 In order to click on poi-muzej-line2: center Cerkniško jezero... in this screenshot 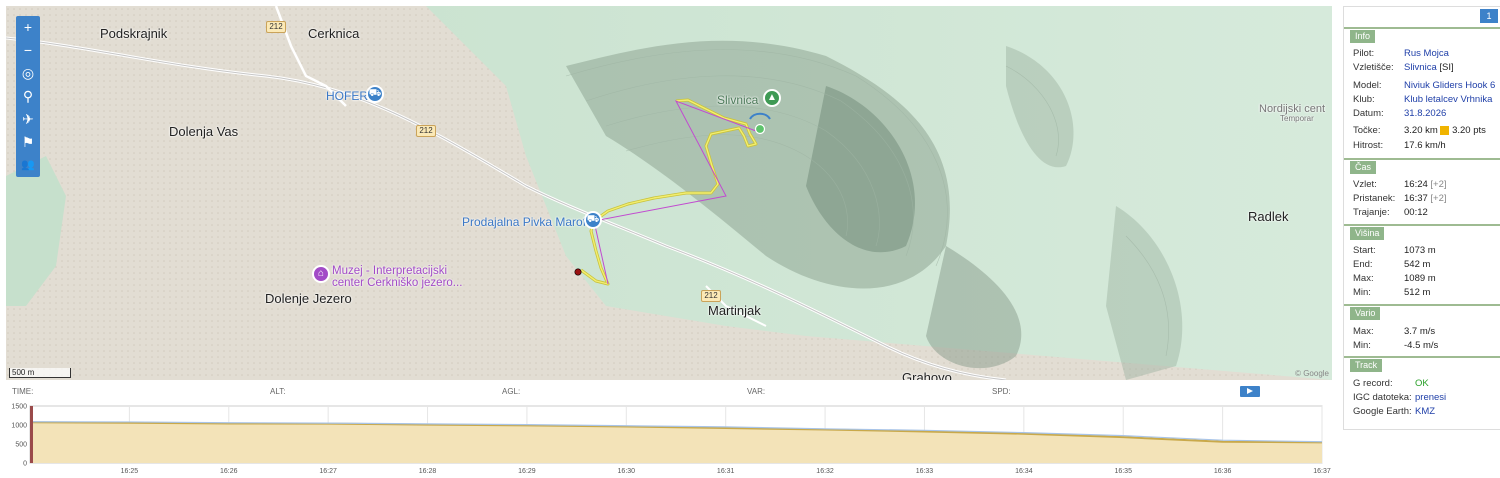, I will do `click(397, 283)`.